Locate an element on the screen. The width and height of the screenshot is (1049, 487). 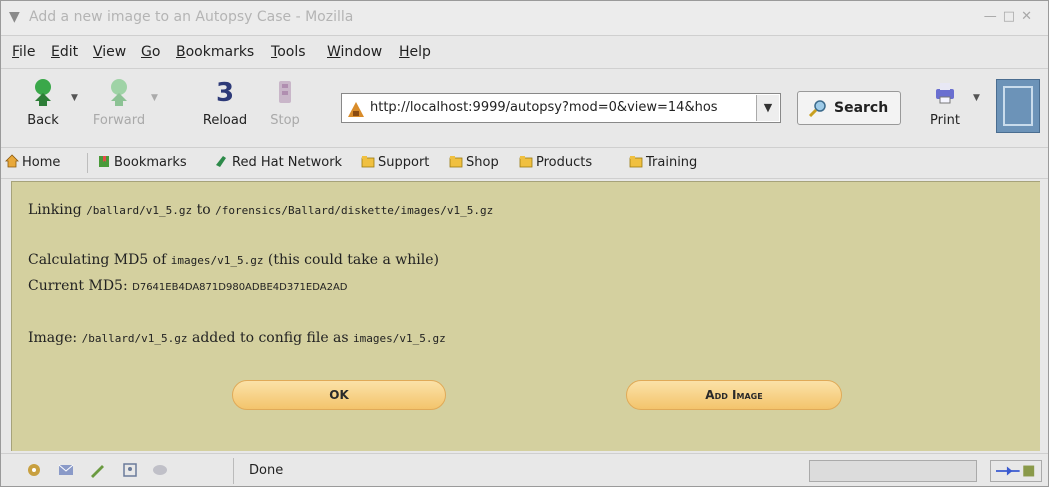
irc-icon is located at coordinates (160, 470).